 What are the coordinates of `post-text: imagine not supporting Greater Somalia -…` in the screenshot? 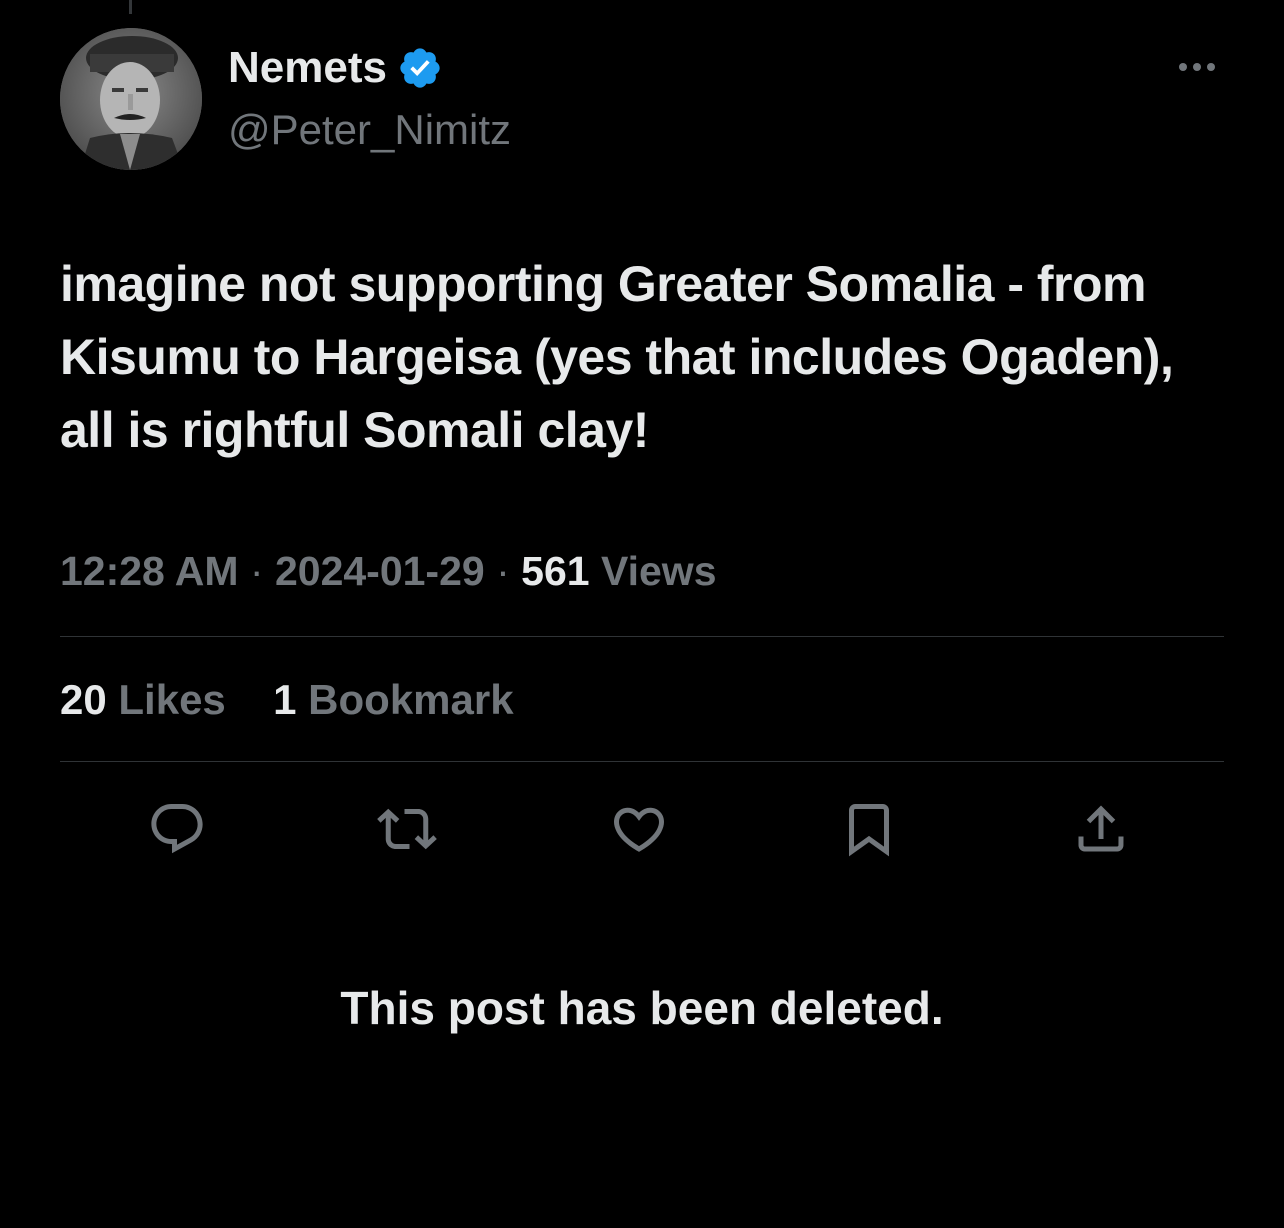 It's located at (617, 357).